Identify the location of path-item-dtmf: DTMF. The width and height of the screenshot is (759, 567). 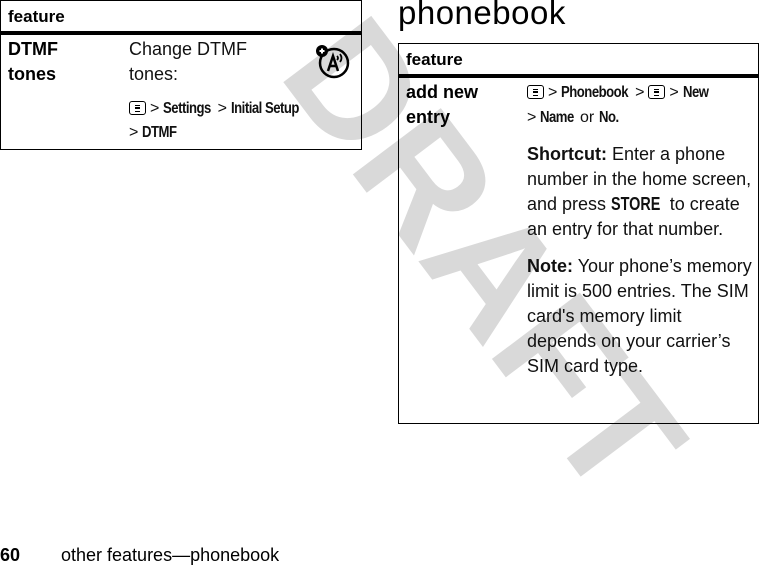
(159, 132).